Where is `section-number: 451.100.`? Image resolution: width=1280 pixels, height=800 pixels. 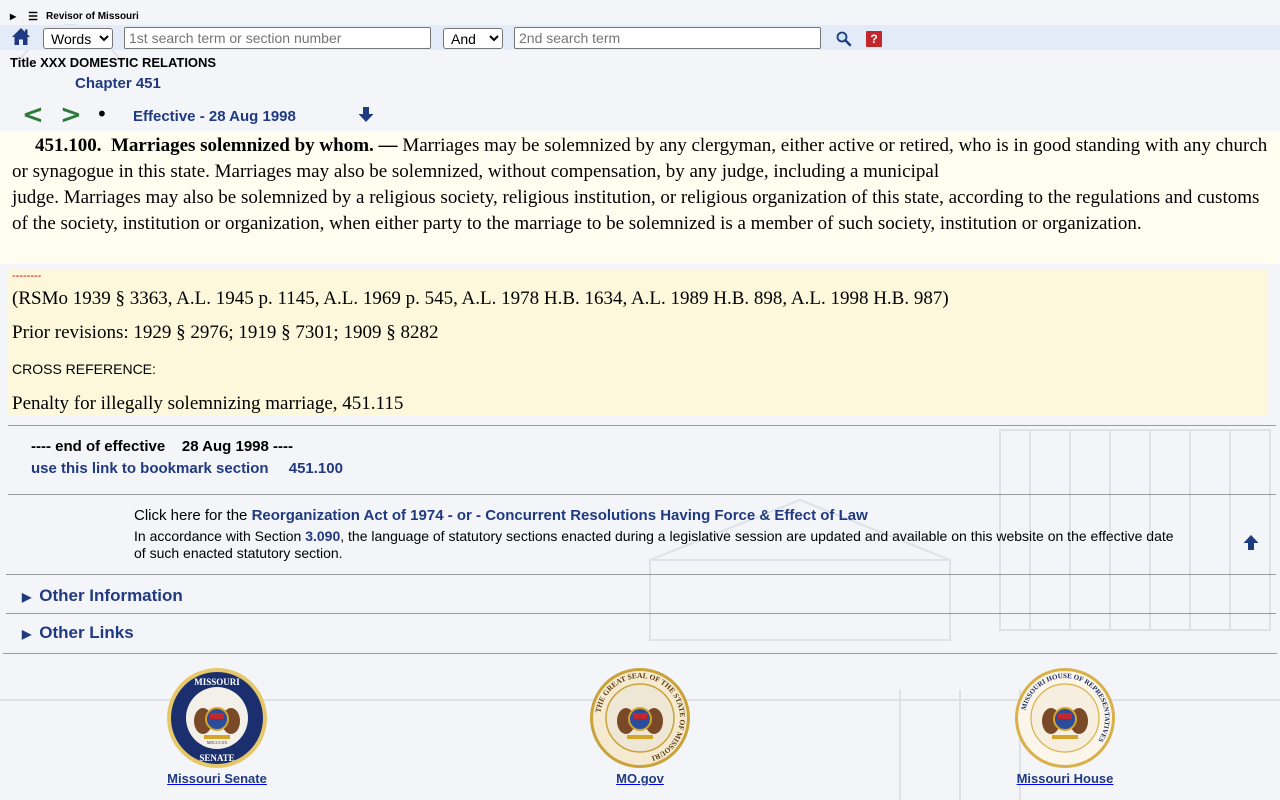
section-number: 451.100. is located at coordinates (68, 145).